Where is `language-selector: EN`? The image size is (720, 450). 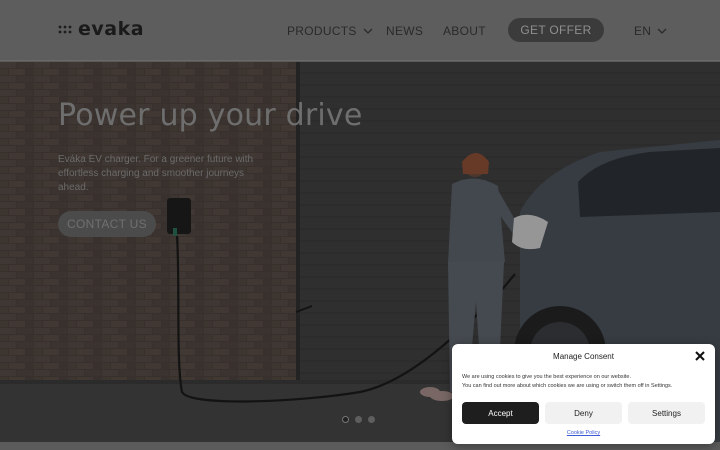
language-selector: EN is located at coordinates (650, 30).